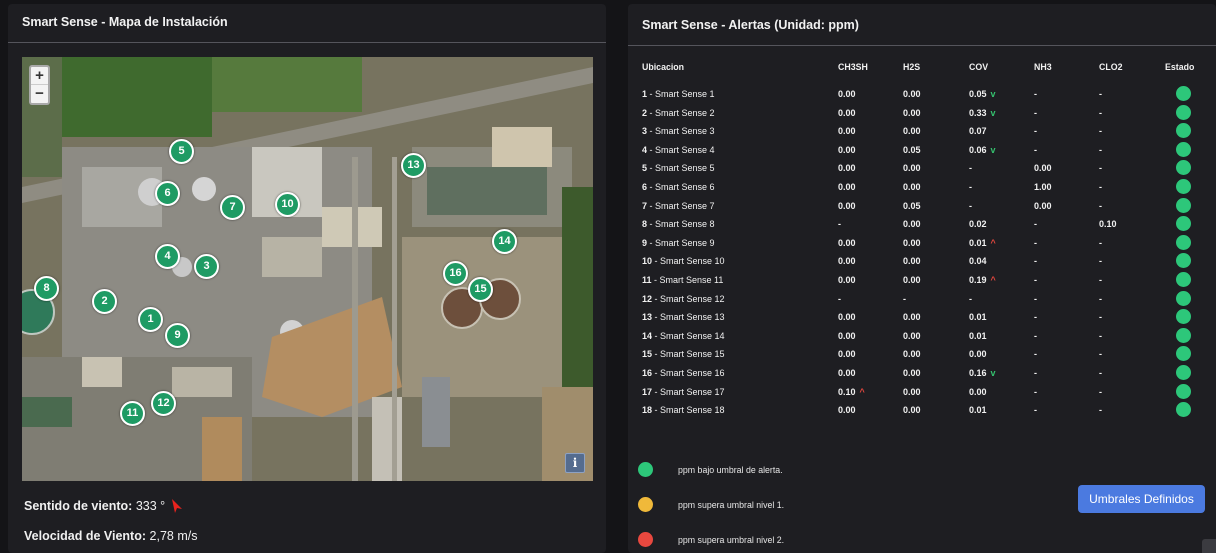 This screenshot has height=553, width=1216. Describe the element at coordinates (504, 241) in the screenshot. I see `sensor-marker-14: 14` at that location.